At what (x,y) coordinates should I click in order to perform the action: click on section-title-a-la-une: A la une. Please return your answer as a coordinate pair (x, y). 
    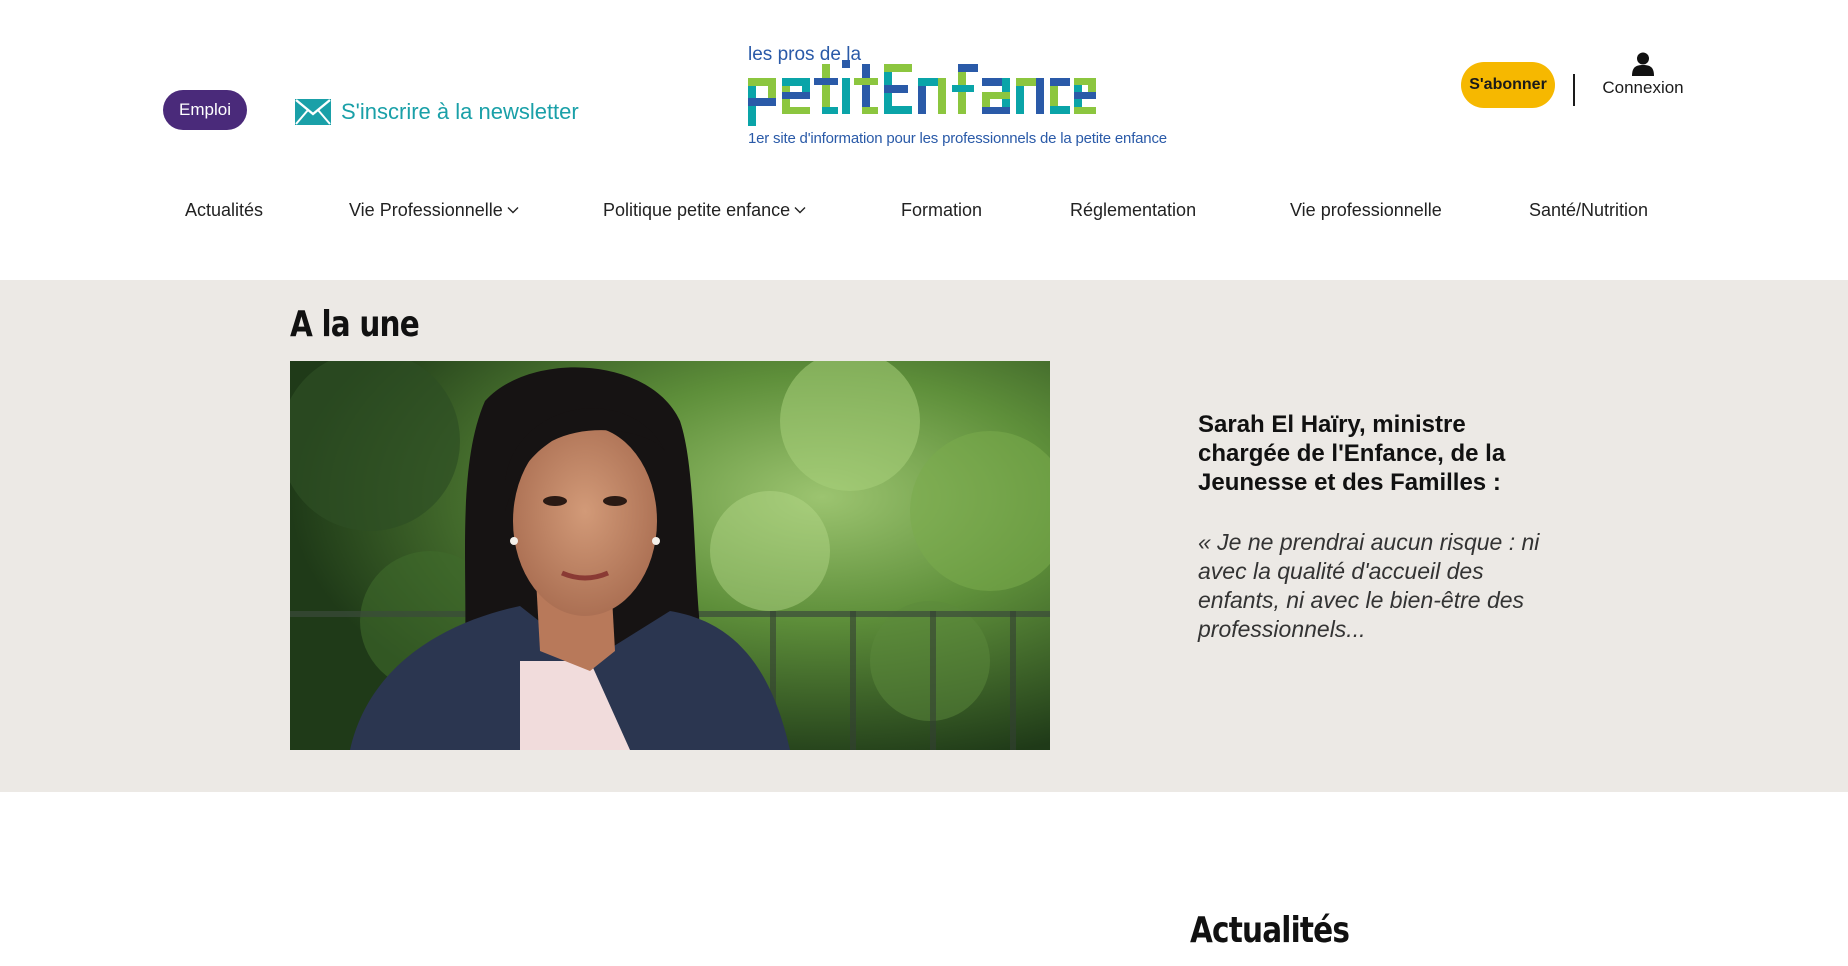
    Looking at the image, I should click on (355, 324).